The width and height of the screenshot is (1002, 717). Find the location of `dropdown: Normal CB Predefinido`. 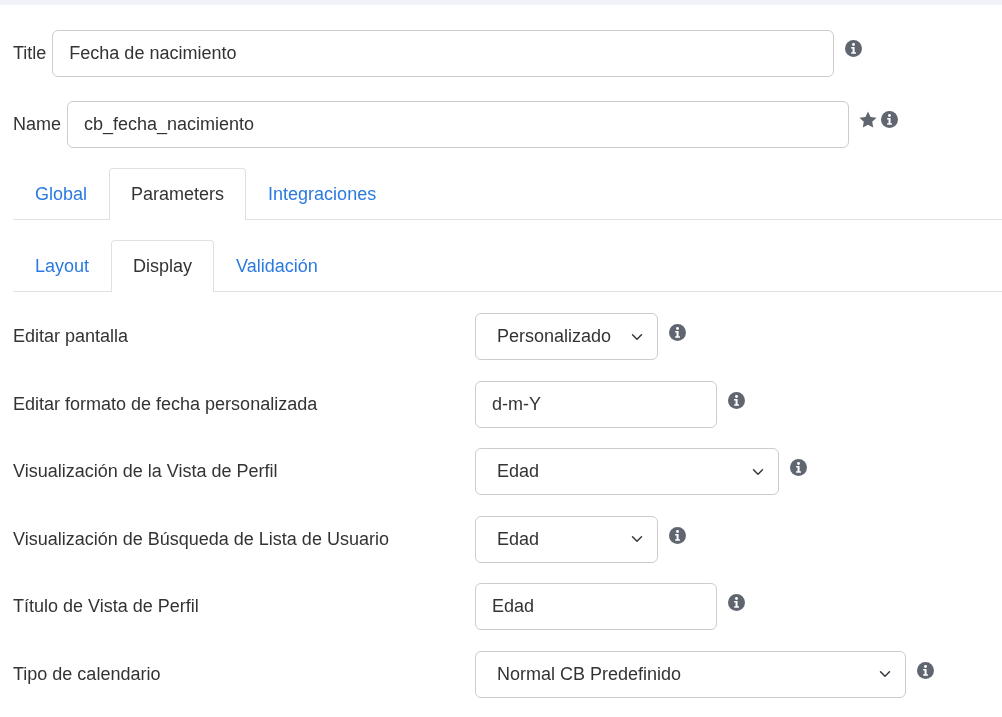

dropdown: Normal CB Predefinido is located at coordinates (690, 674).